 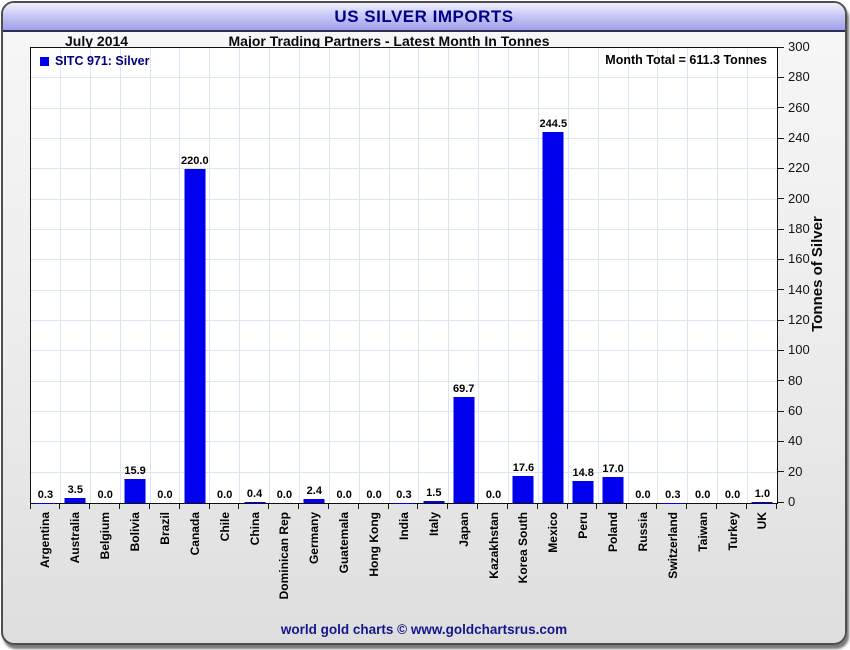 What do you see at coordinates (614, 300) in the screenshot?
I see `bar-column: 17.0 Poland` at bounding box center [614, 300].